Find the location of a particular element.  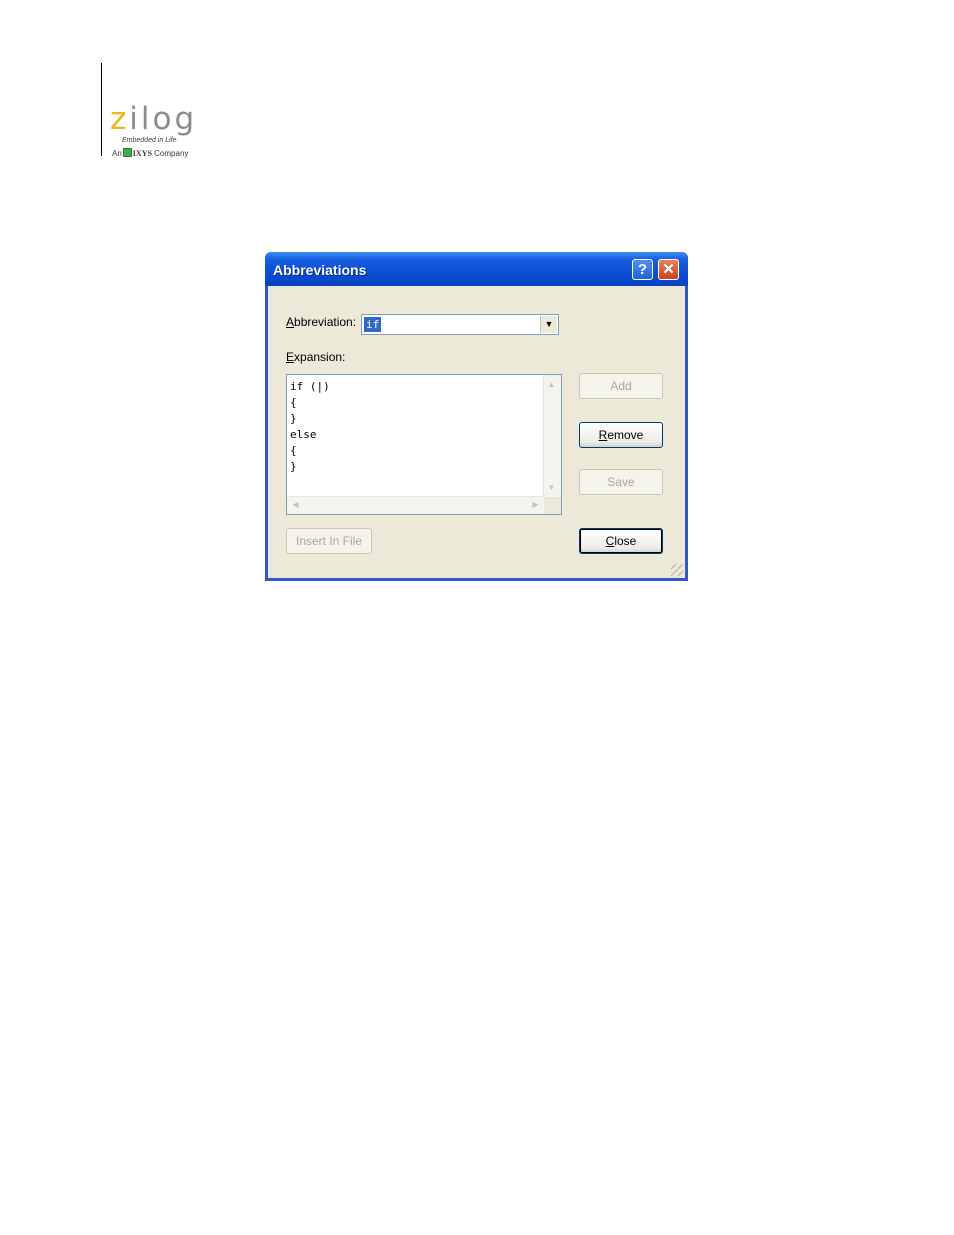

resize-grip is located at coordinates (677, 570).